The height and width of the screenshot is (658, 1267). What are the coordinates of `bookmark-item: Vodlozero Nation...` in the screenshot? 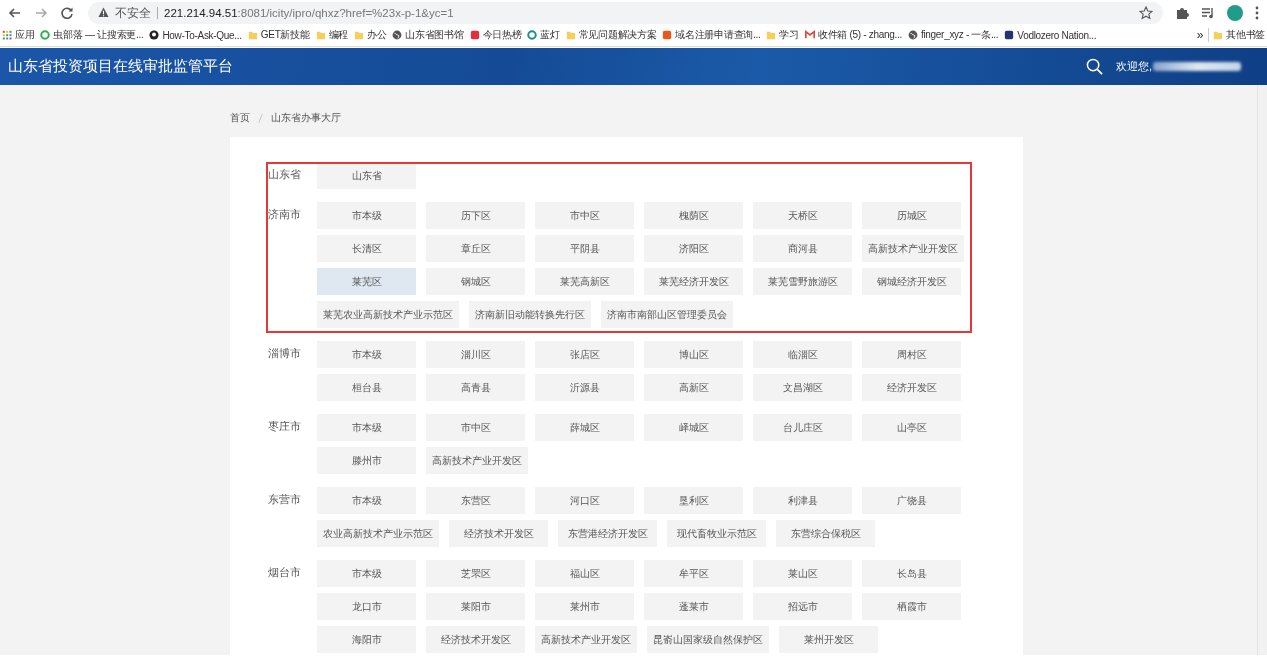 It's located at (1050, 35).